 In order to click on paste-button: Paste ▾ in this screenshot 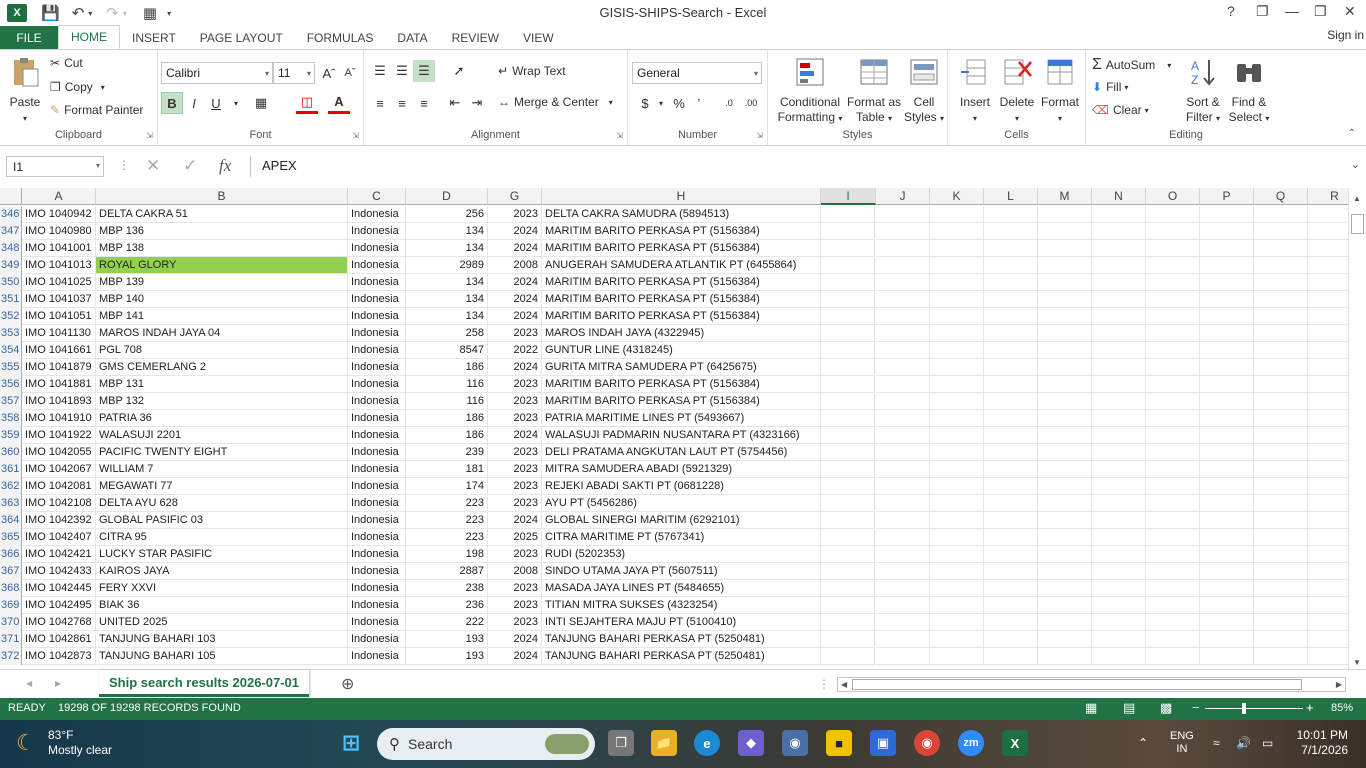, I will do `click(25, 91)`.